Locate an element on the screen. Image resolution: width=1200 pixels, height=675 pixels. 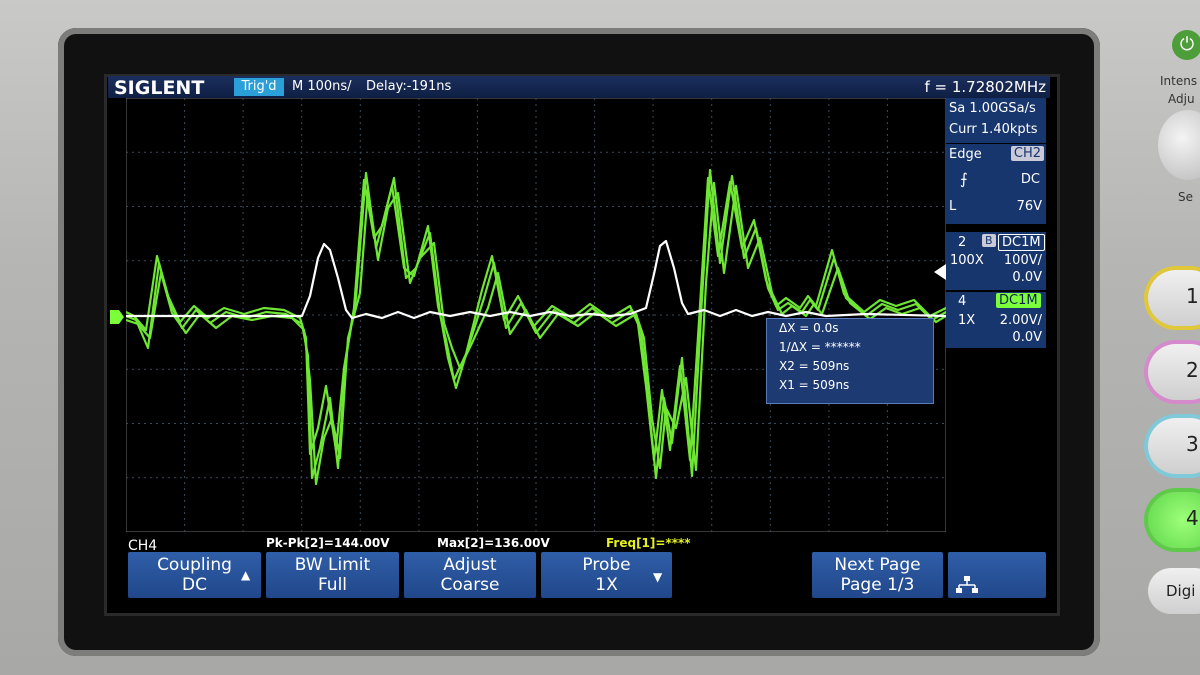
network-icon is located at coordinates (967, 584).